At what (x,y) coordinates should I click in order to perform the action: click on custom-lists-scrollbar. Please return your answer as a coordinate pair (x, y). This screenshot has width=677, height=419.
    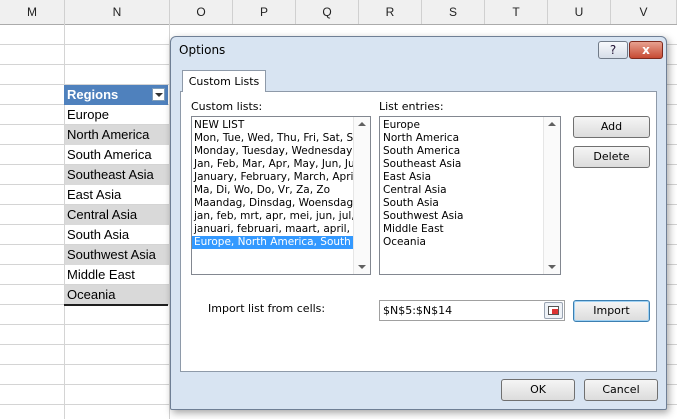
    Looking at the image, I should click on (361, 195).